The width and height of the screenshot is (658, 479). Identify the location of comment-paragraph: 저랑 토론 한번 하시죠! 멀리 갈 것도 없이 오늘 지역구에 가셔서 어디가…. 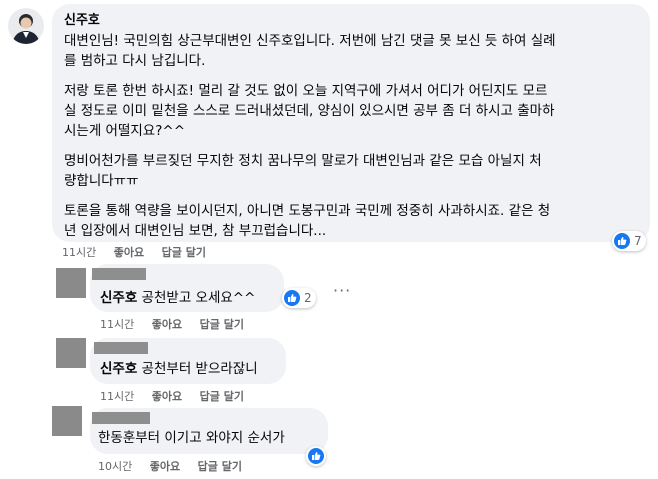
(309, 111).